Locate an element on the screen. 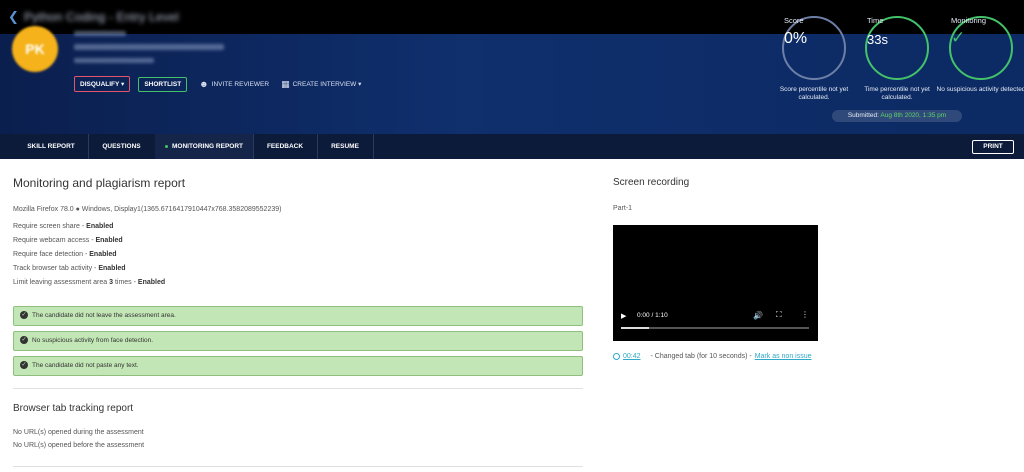  tab-monitoring-label: MONITORING REPORT is located at coordinates (207, 146).